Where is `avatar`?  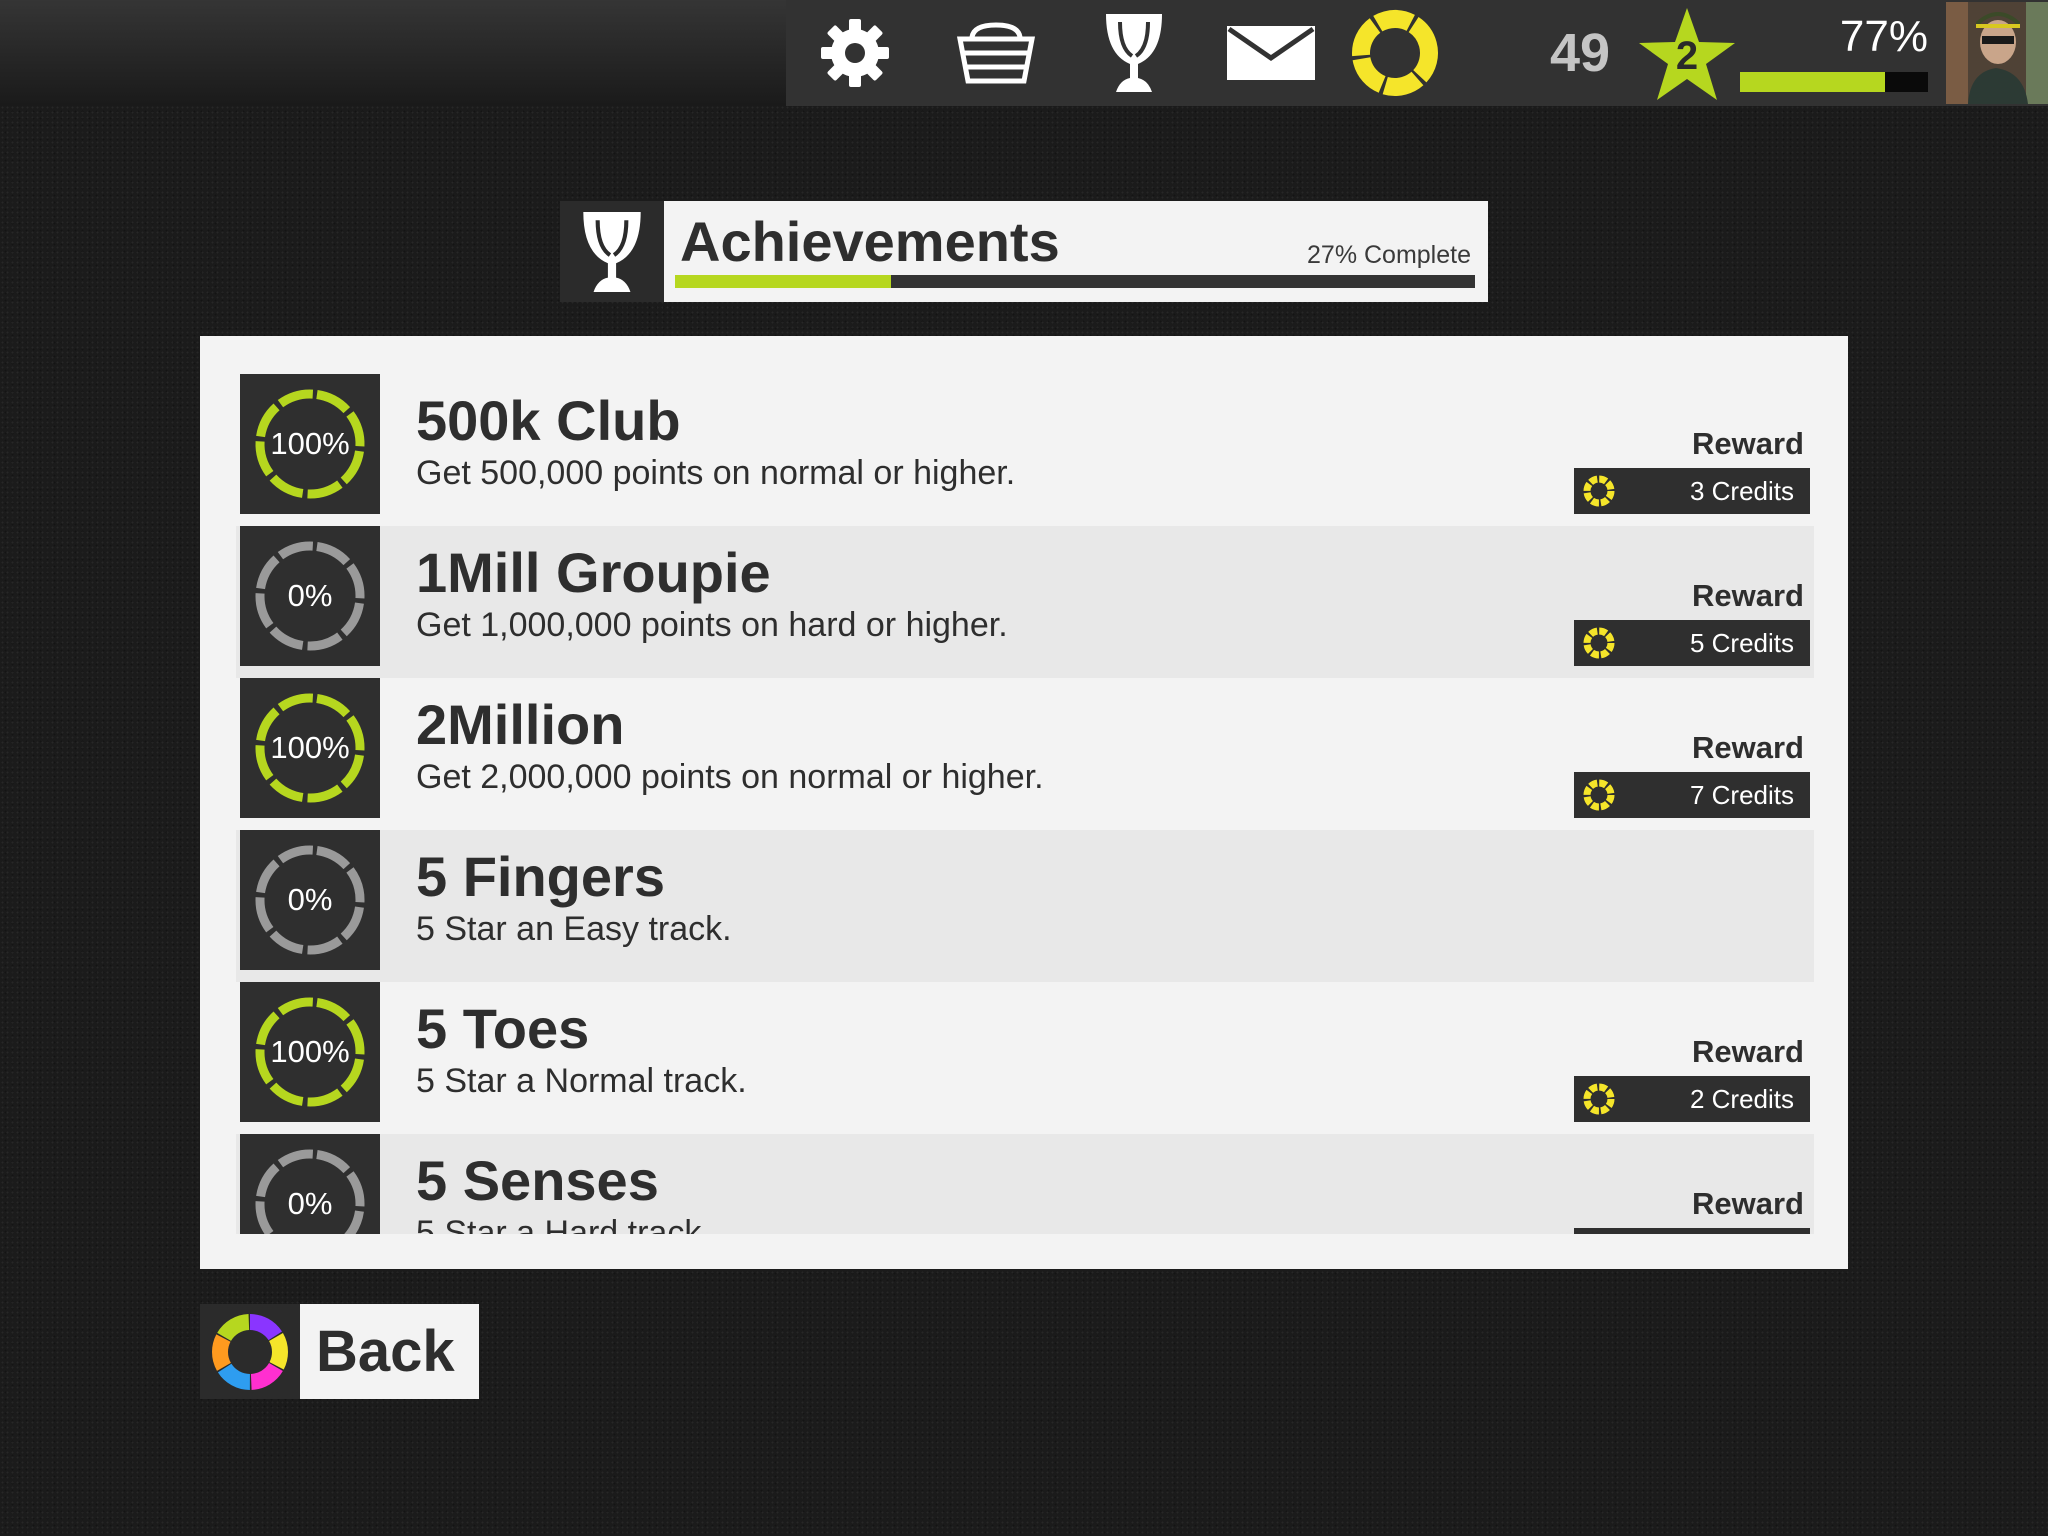
avatar is located at coordinates (1997, 53).